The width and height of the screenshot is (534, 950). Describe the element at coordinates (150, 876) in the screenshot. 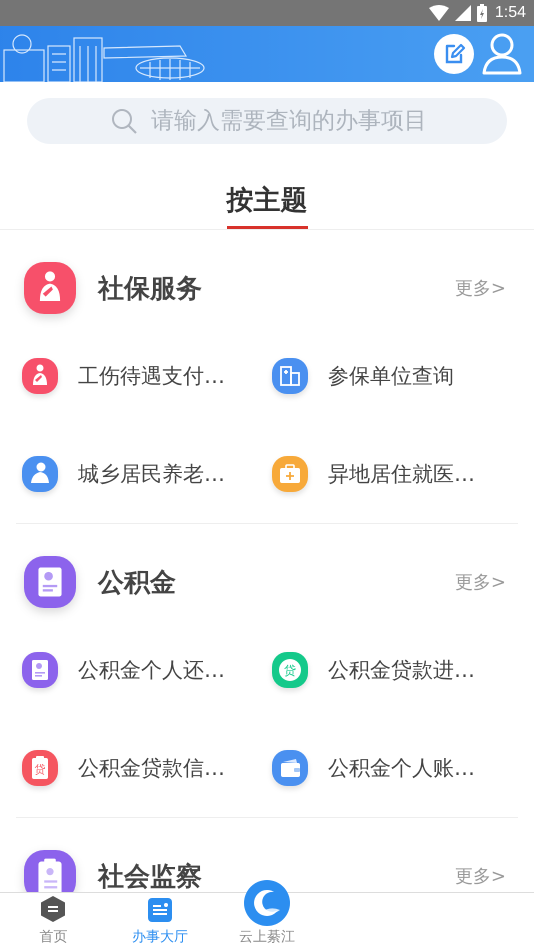

I see `section-title: 社会监察` at that location.